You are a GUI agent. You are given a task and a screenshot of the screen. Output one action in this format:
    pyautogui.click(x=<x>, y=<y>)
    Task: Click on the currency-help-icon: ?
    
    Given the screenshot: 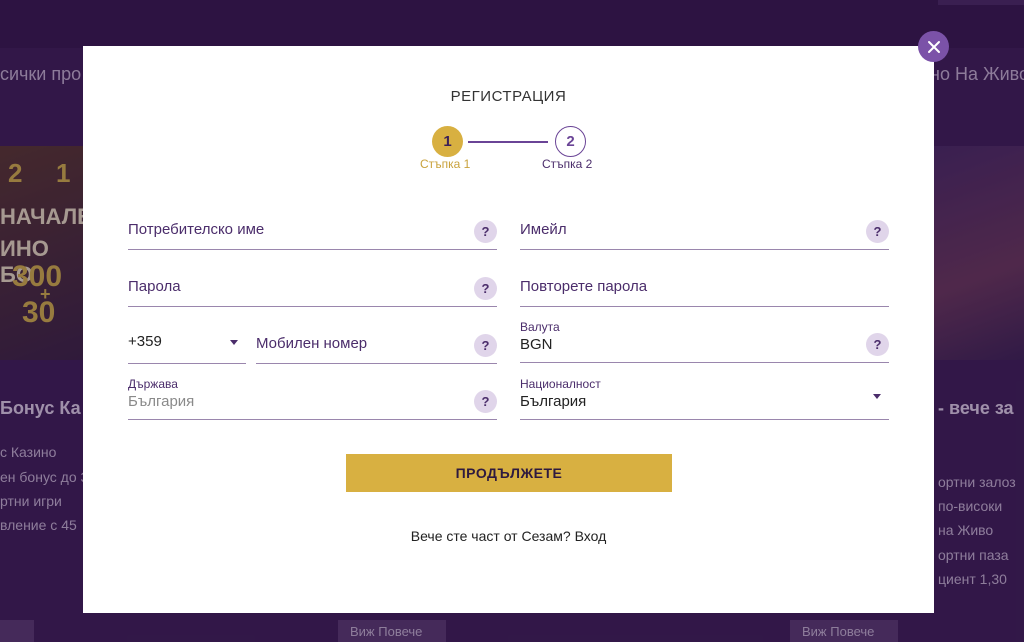 What is the action you would take?
    pyautogui.click(x=877, y=344)
    